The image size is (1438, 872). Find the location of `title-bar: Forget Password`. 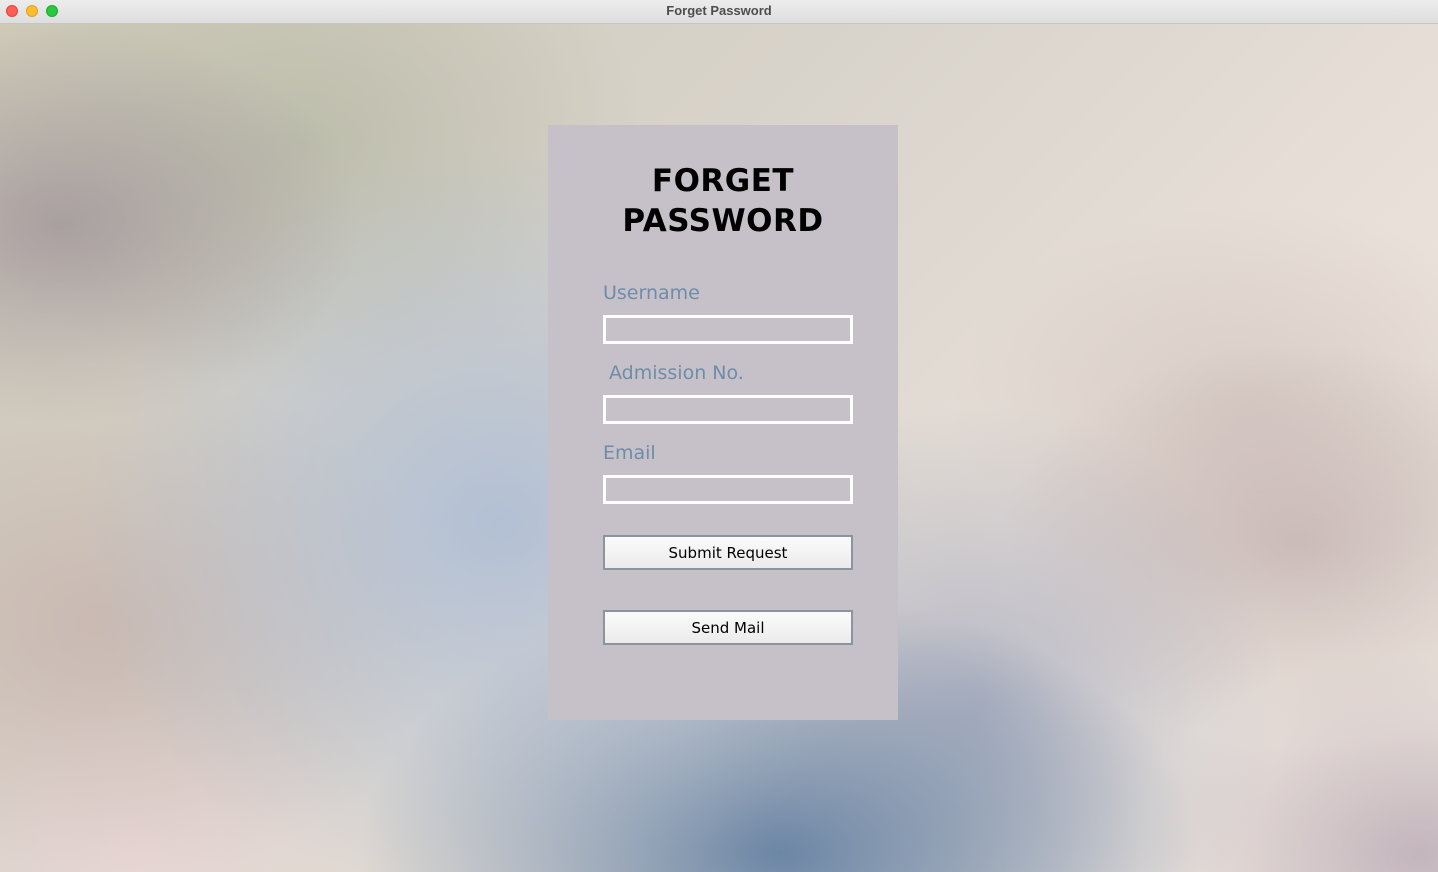

title-bar: Forget Password is located at coordinates (719, 12).